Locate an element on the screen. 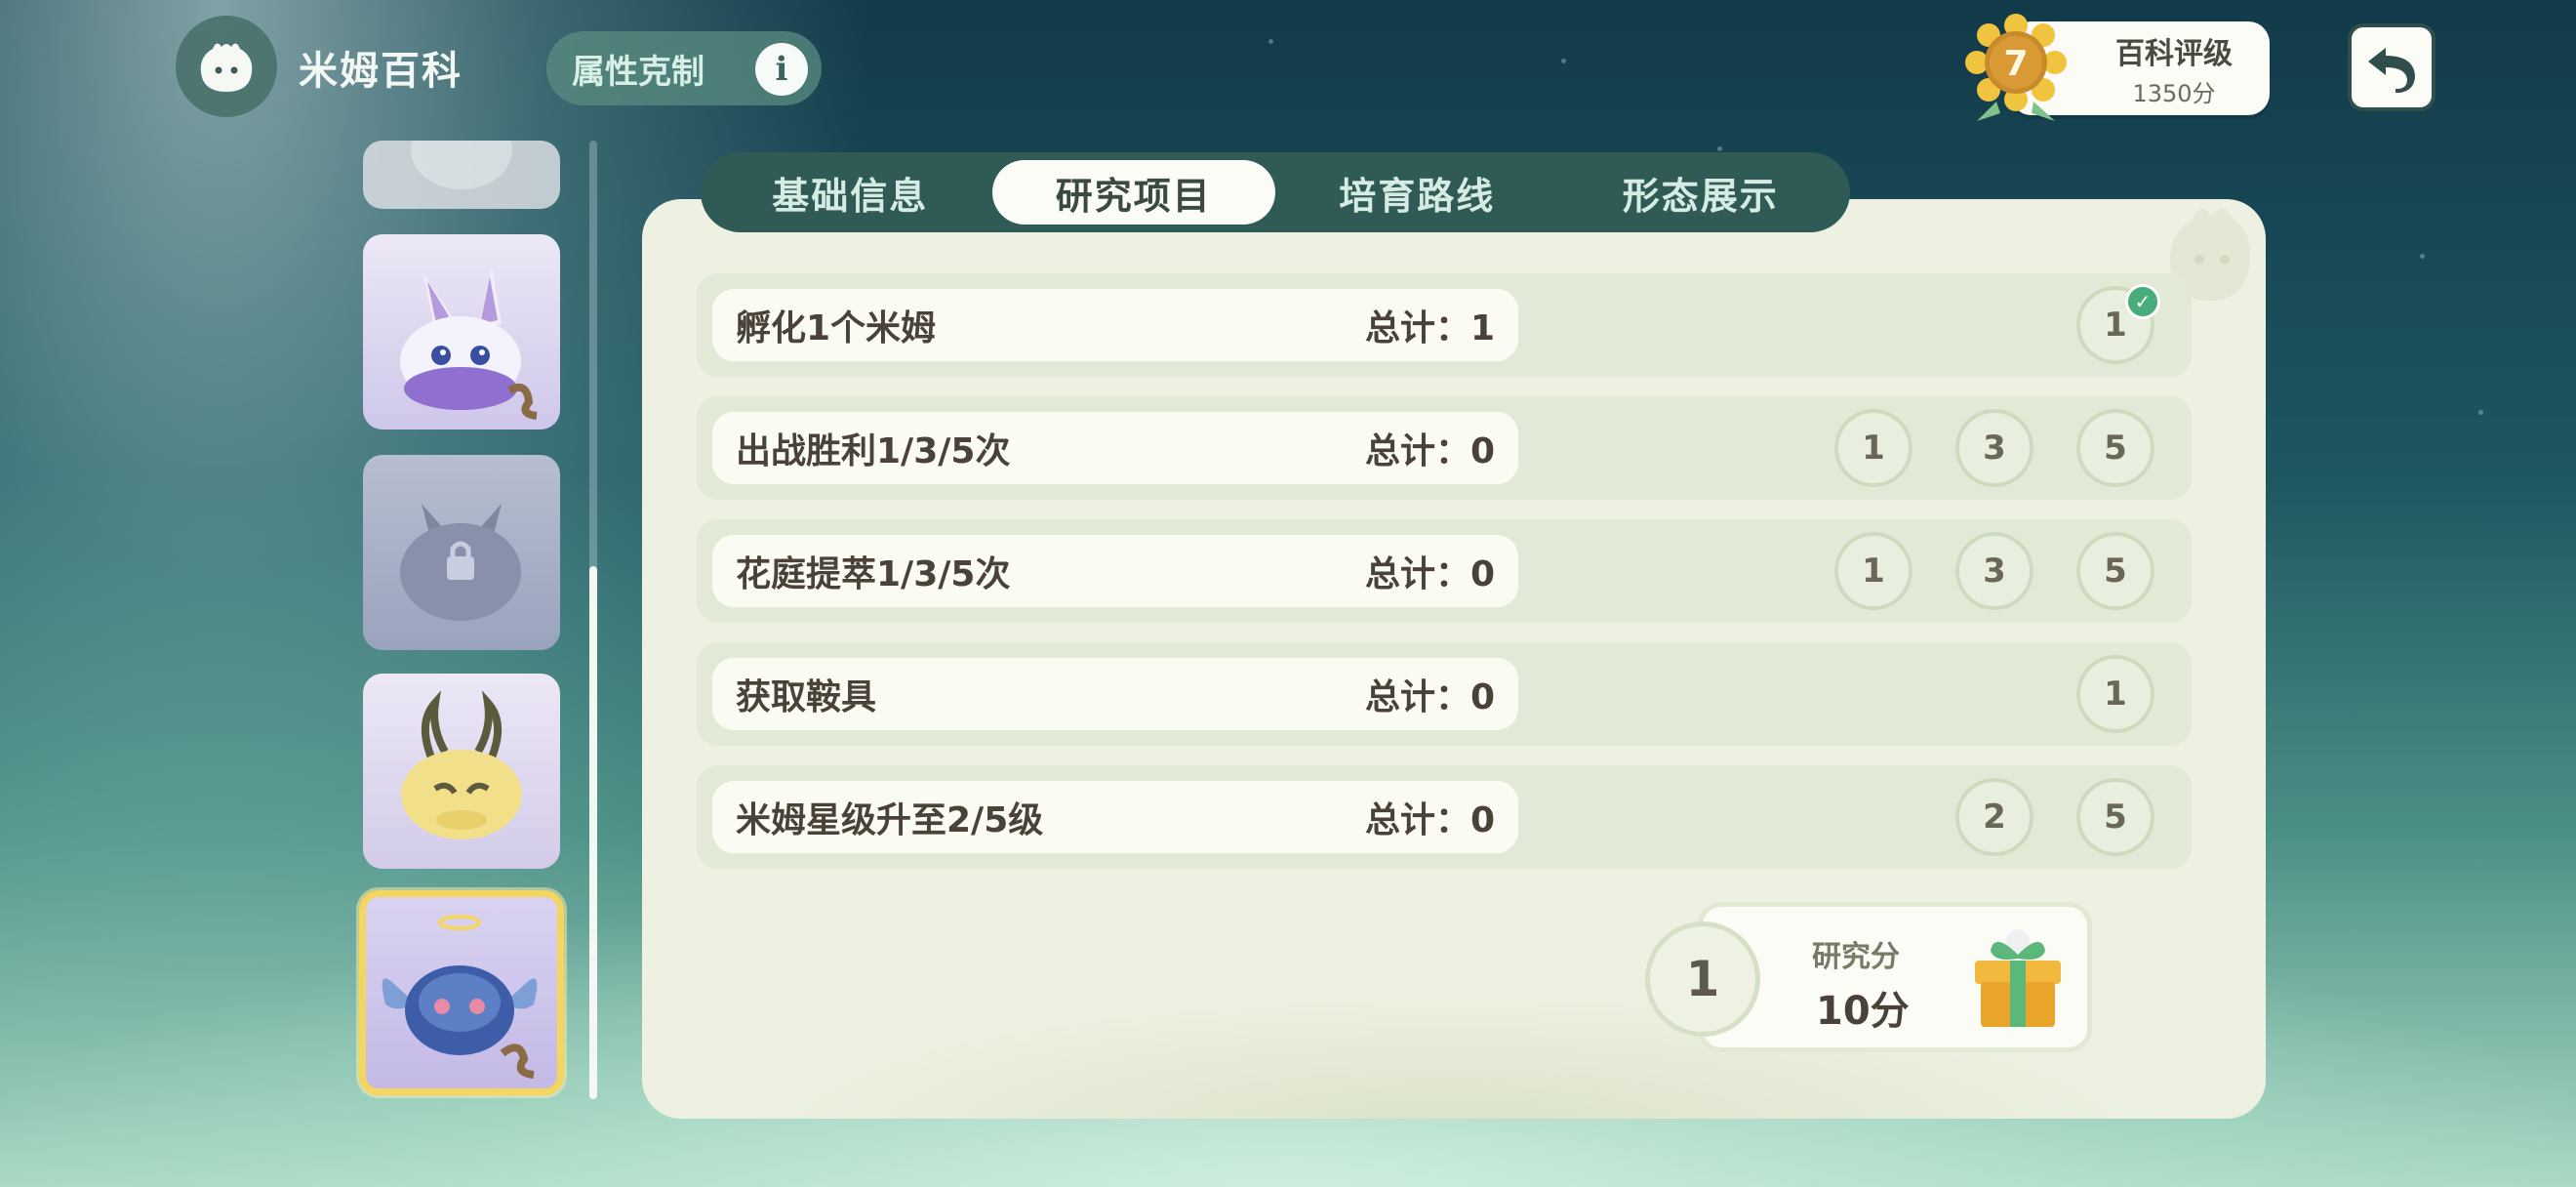 The width and height of the screenshot is (2576, 1187). reward-label: 研究分 is located at coordinates (1856, 957).